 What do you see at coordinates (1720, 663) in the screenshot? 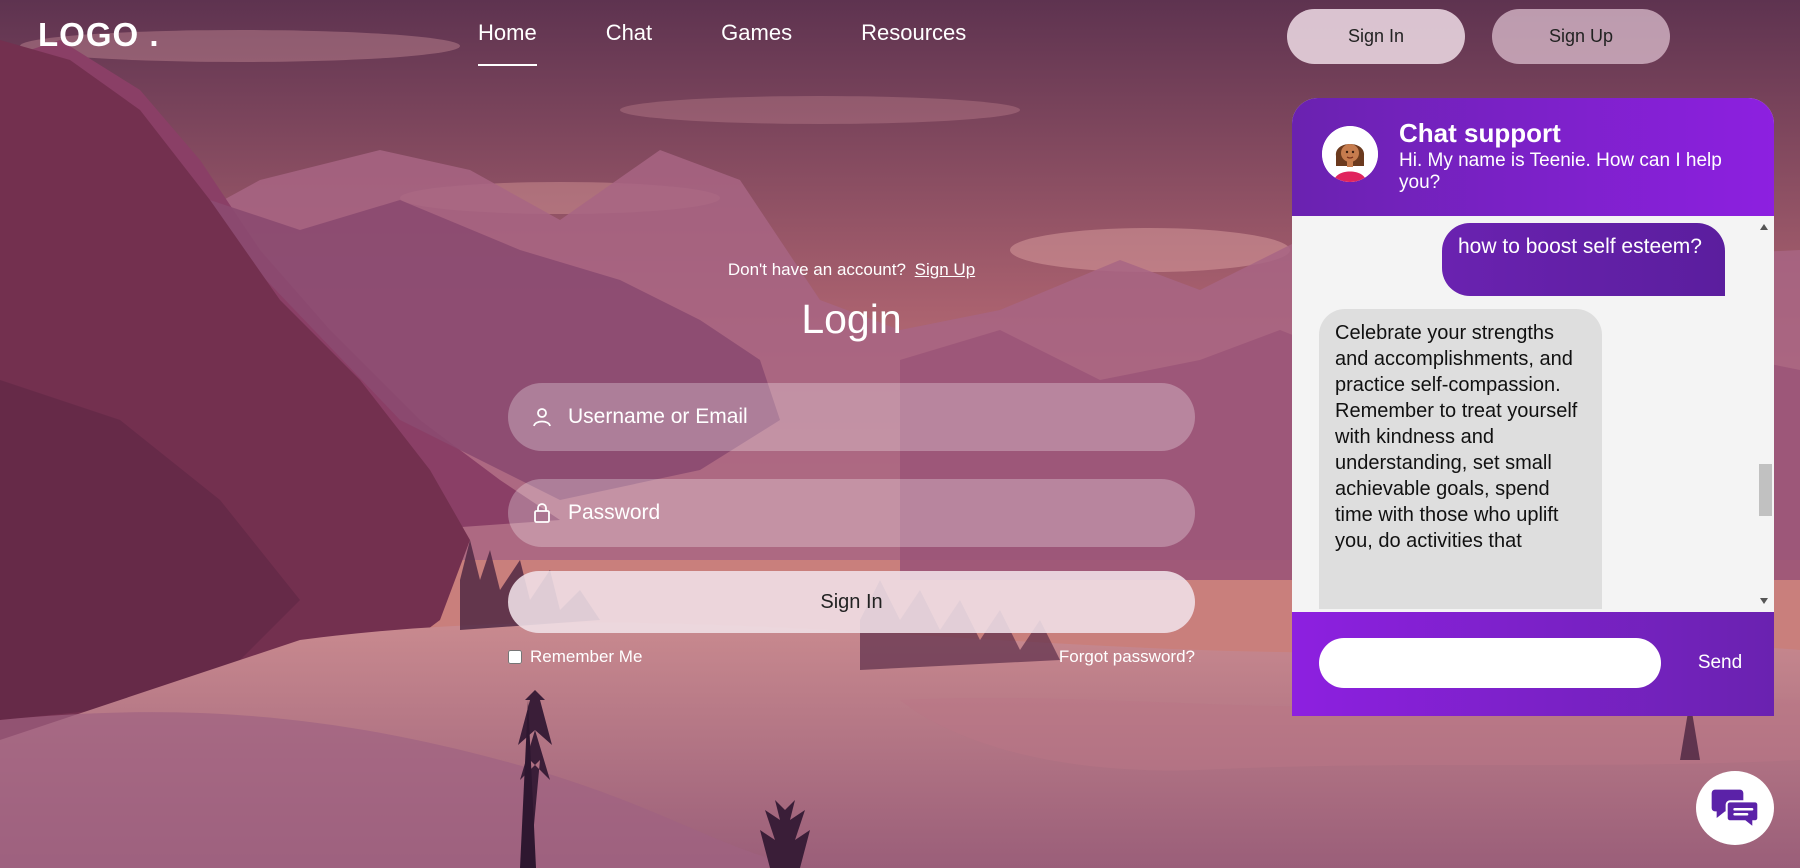
I see `send-button: Send` at bounding box center [1720, 663].